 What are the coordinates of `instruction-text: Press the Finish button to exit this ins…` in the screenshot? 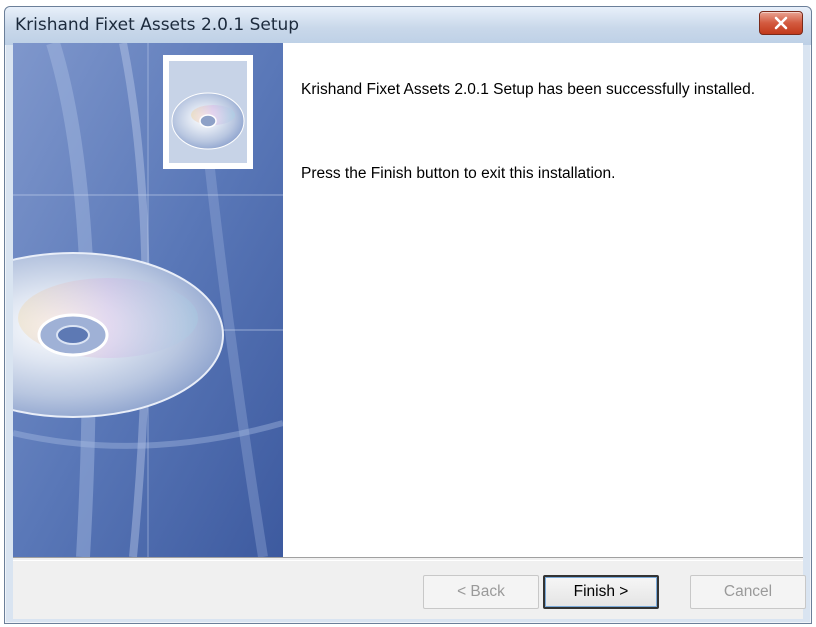 It's located at (458, 173).